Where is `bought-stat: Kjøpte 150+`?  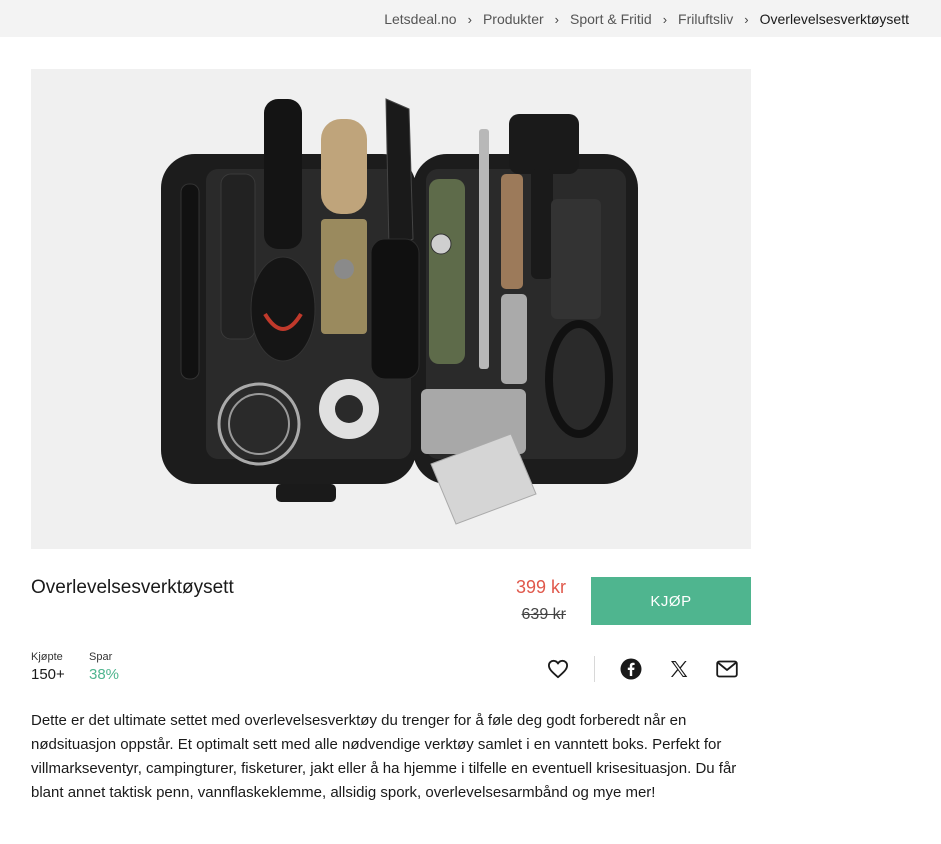 bought-stat: Kjøpte 150+ is located at coordinates (48, 667).